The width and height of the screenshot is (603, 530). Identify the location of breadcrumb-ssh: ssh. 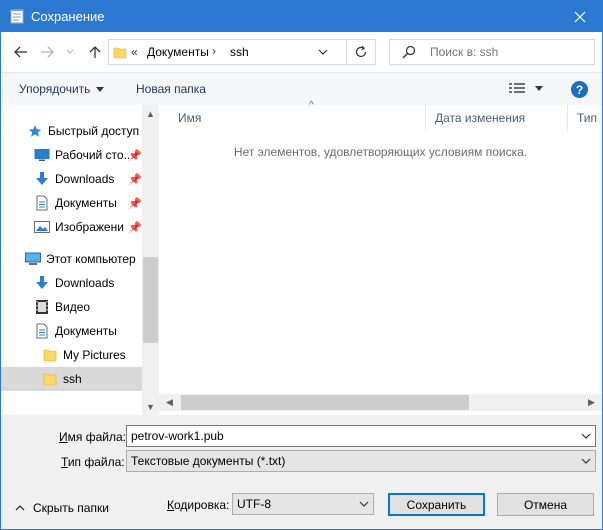
(239, 52).